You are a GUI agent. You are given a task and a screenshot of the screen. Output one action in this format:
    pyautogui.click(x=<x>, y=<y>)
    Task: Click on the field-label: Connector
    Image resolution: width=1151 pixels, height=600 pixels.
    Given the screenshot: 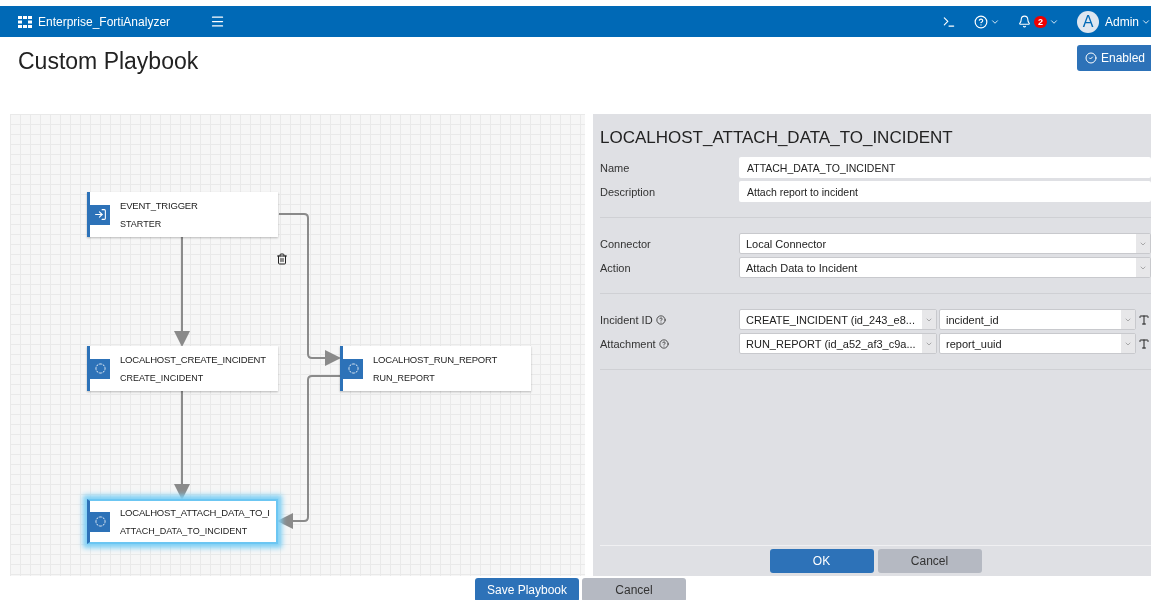 What is the action you would take?
    pyautogui.click(x=625, y=243)
    